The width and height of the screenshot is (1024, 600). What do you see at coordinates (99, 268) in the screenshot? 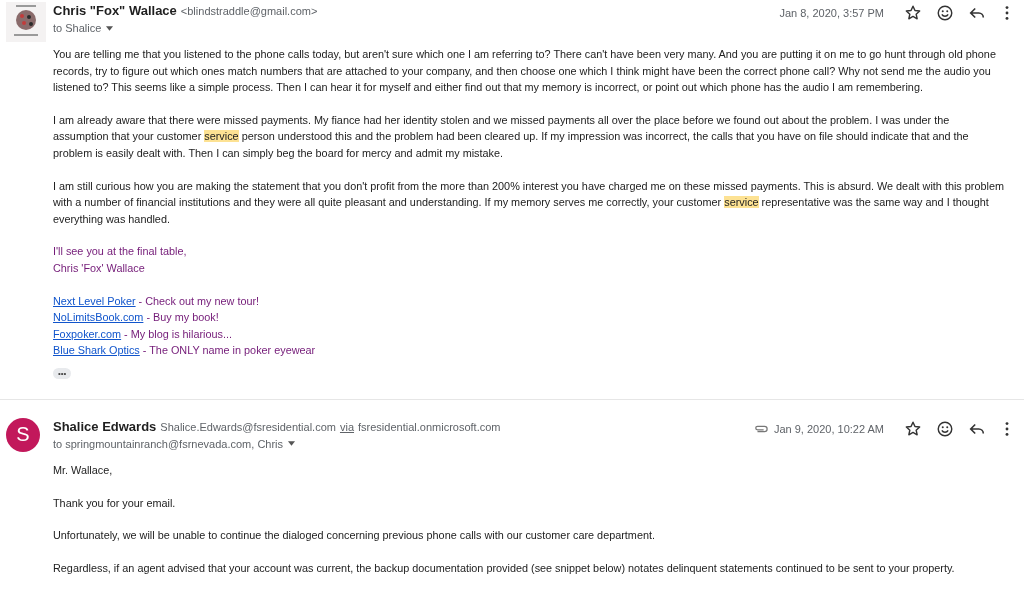
I see `signature-line: Chris 'Fox' Wallace` at bounding box center [99, 268].